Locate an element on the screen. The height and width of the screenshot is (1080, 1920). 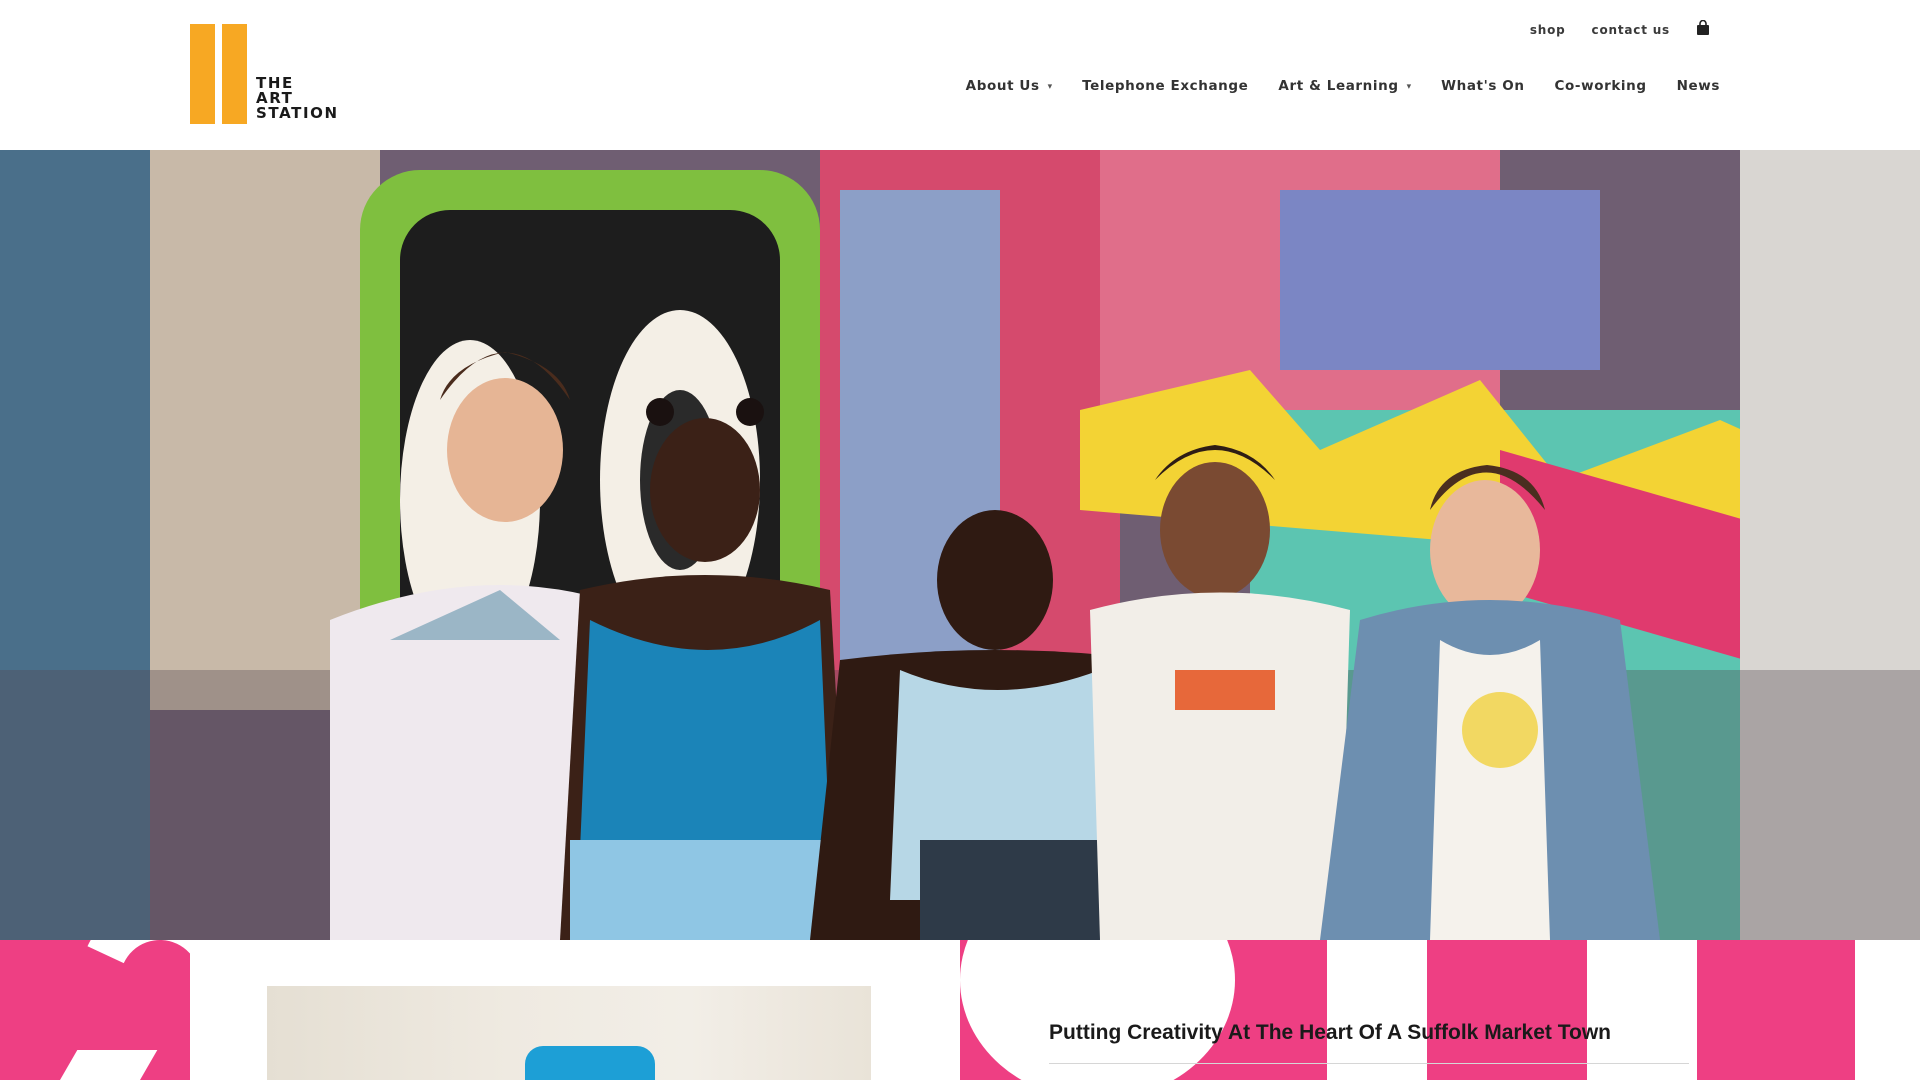
nav-item-co-working: Co-working is located at coordinates (1601, 86).